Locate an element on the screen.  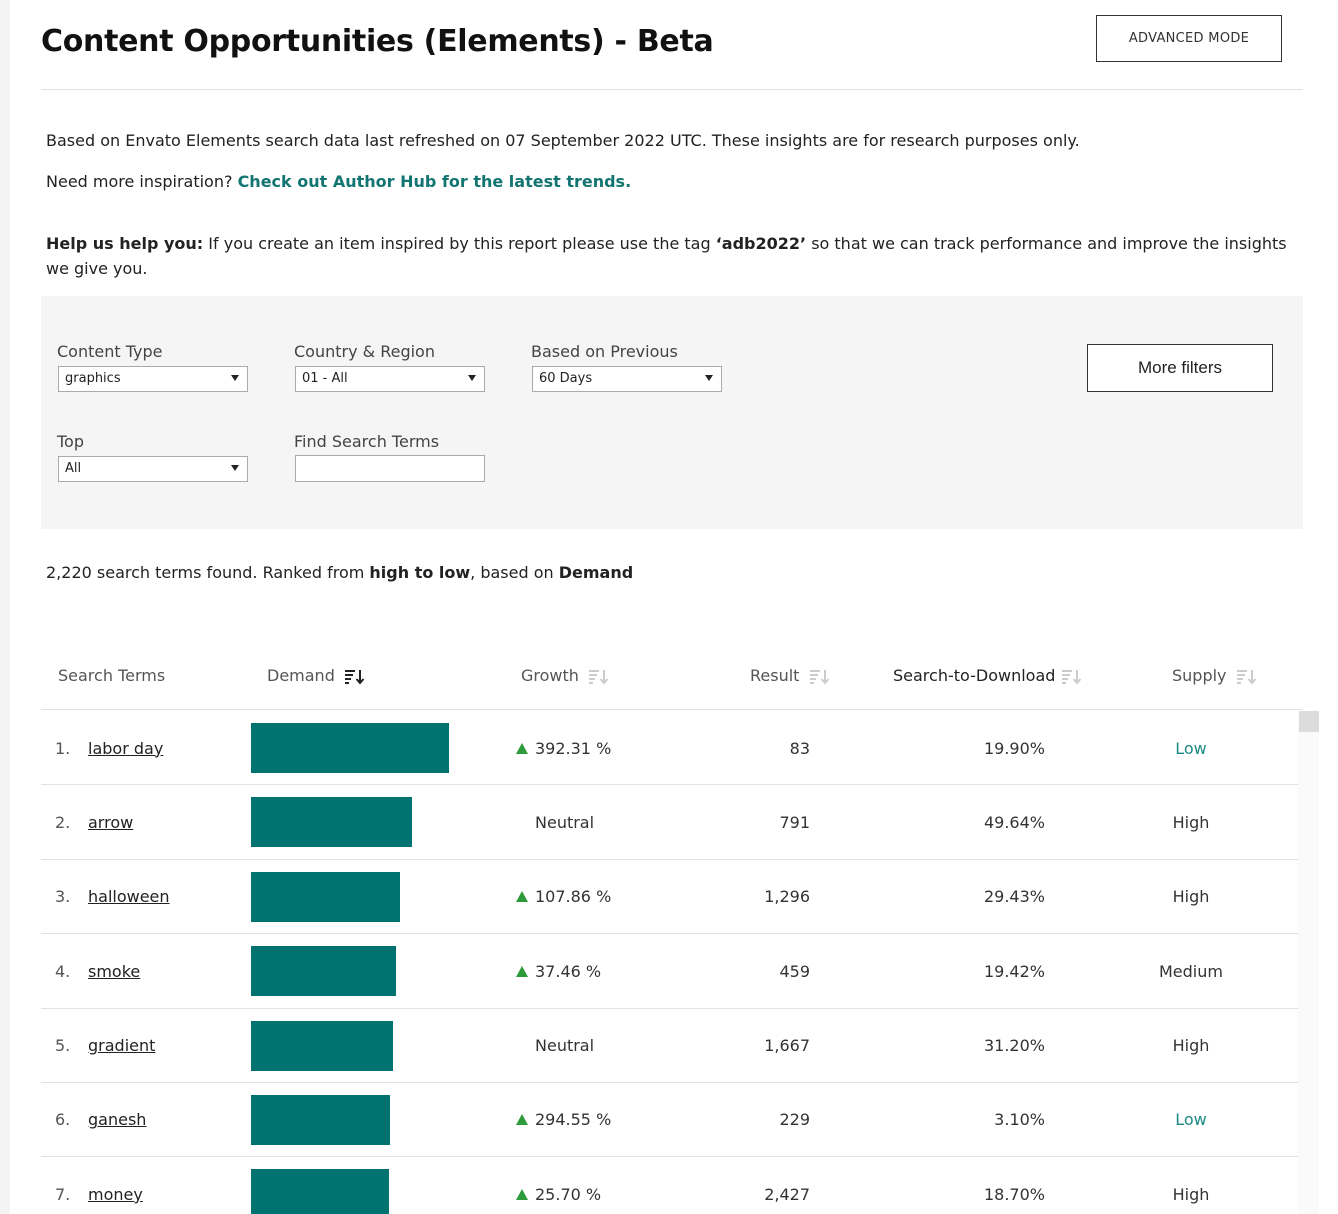
table-row: 6. ganesh 294.55 % 229 3.10% Low is located at coordinates (669, 1120).